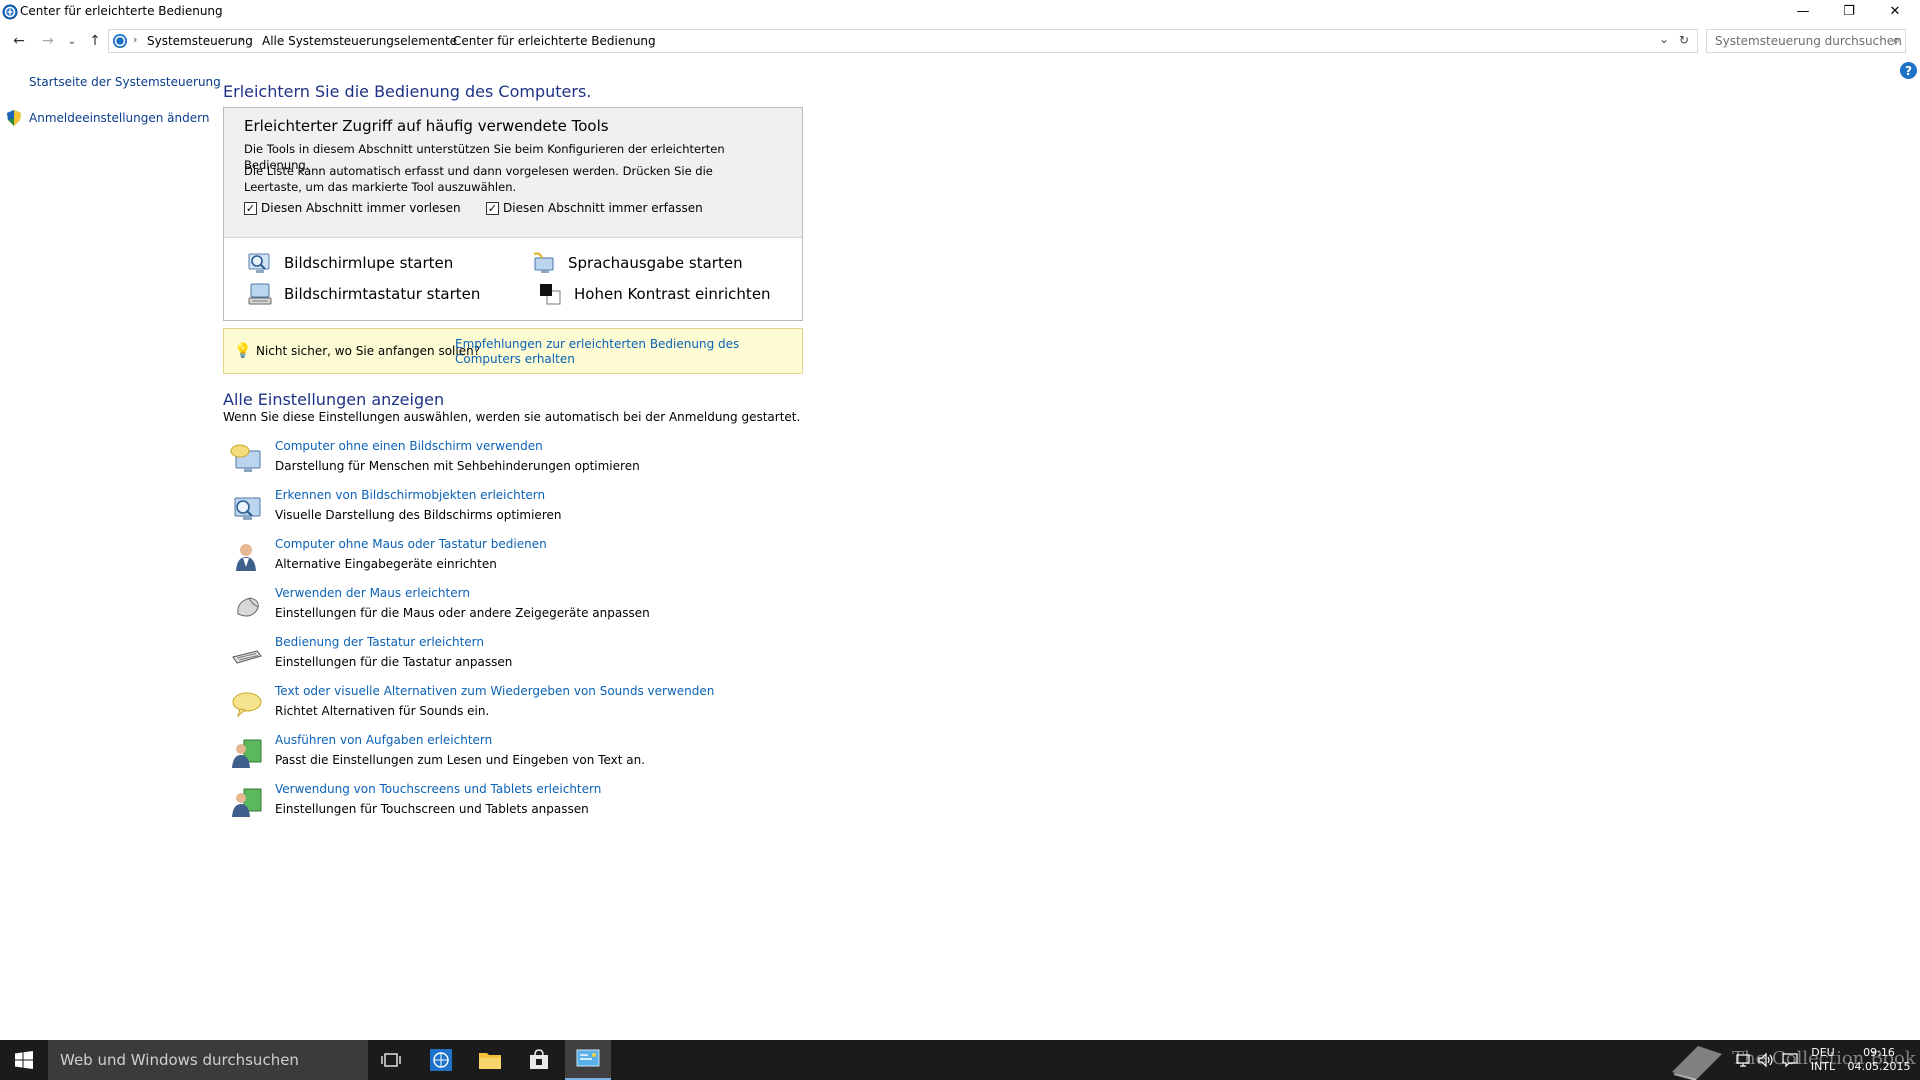 The height and width of the screenshot is (1080, 1920). I want to click on close-button: ✕, so click(1895, 11).